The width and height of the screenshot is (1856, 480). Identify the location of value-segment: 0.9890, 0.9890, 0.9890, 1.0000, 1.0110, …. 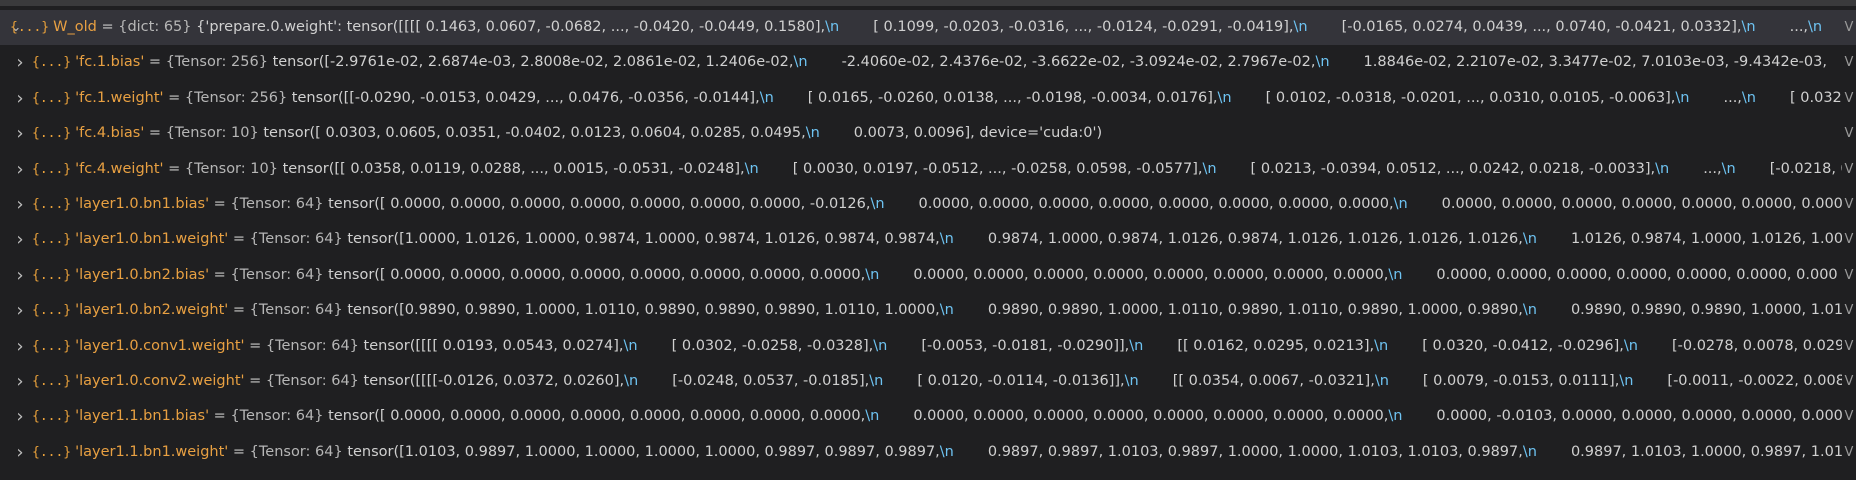
(1709, 310).